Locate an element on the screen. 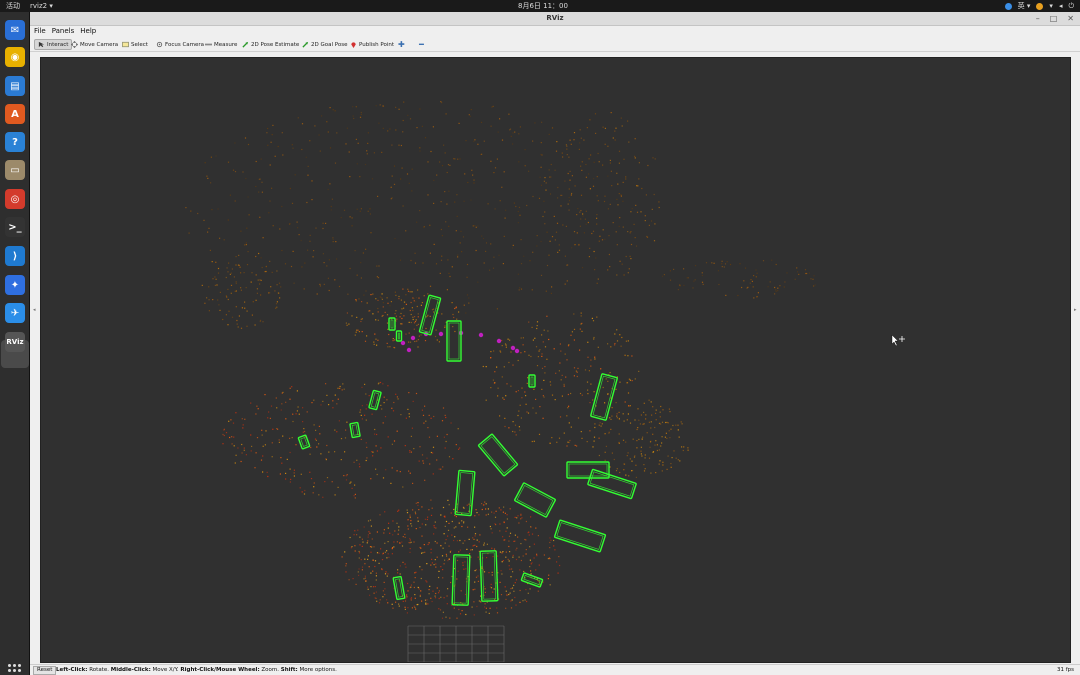 The height and width of the screenshot is (675, 1080). move-camera-tool-button: Move Camera is located at coordinates (94, 44).